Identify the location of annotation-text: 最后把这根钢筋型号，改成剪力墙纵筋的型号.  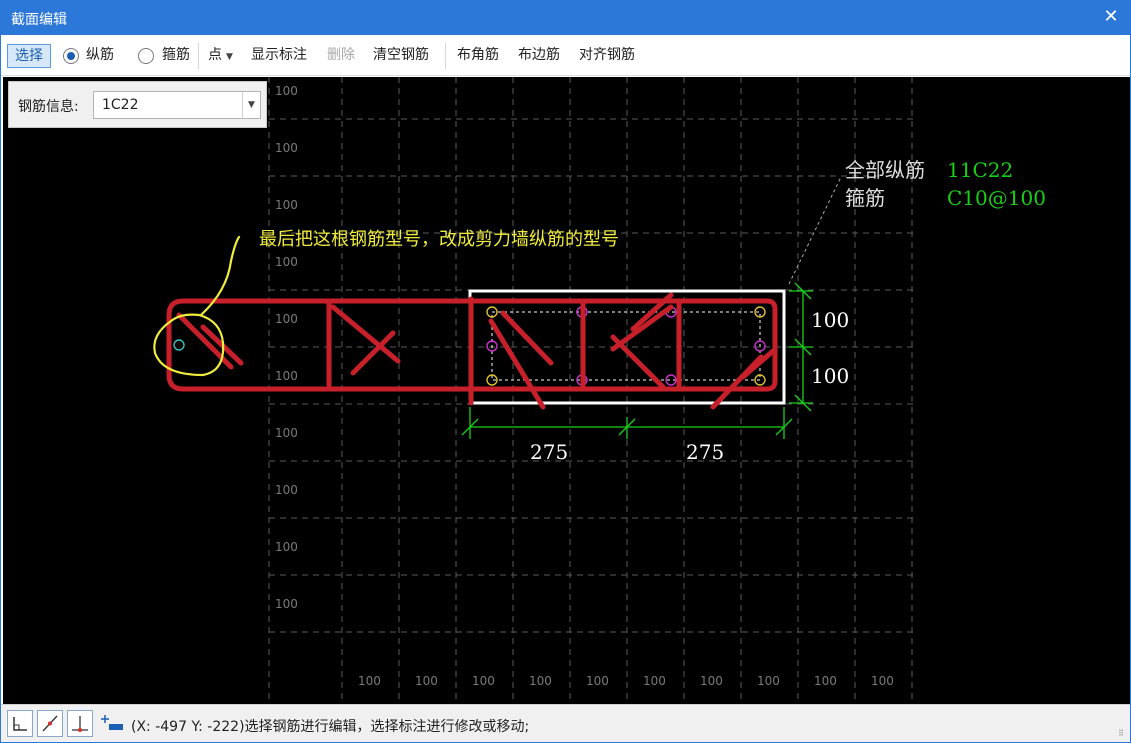
(439, 239).